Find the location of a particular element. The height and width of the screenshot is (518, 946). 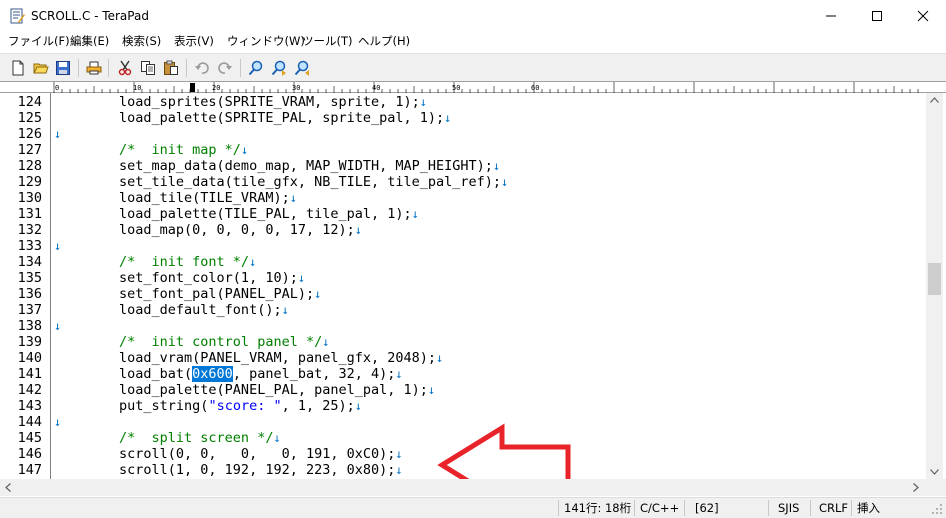

save-button is located at coordinates (63, 68).